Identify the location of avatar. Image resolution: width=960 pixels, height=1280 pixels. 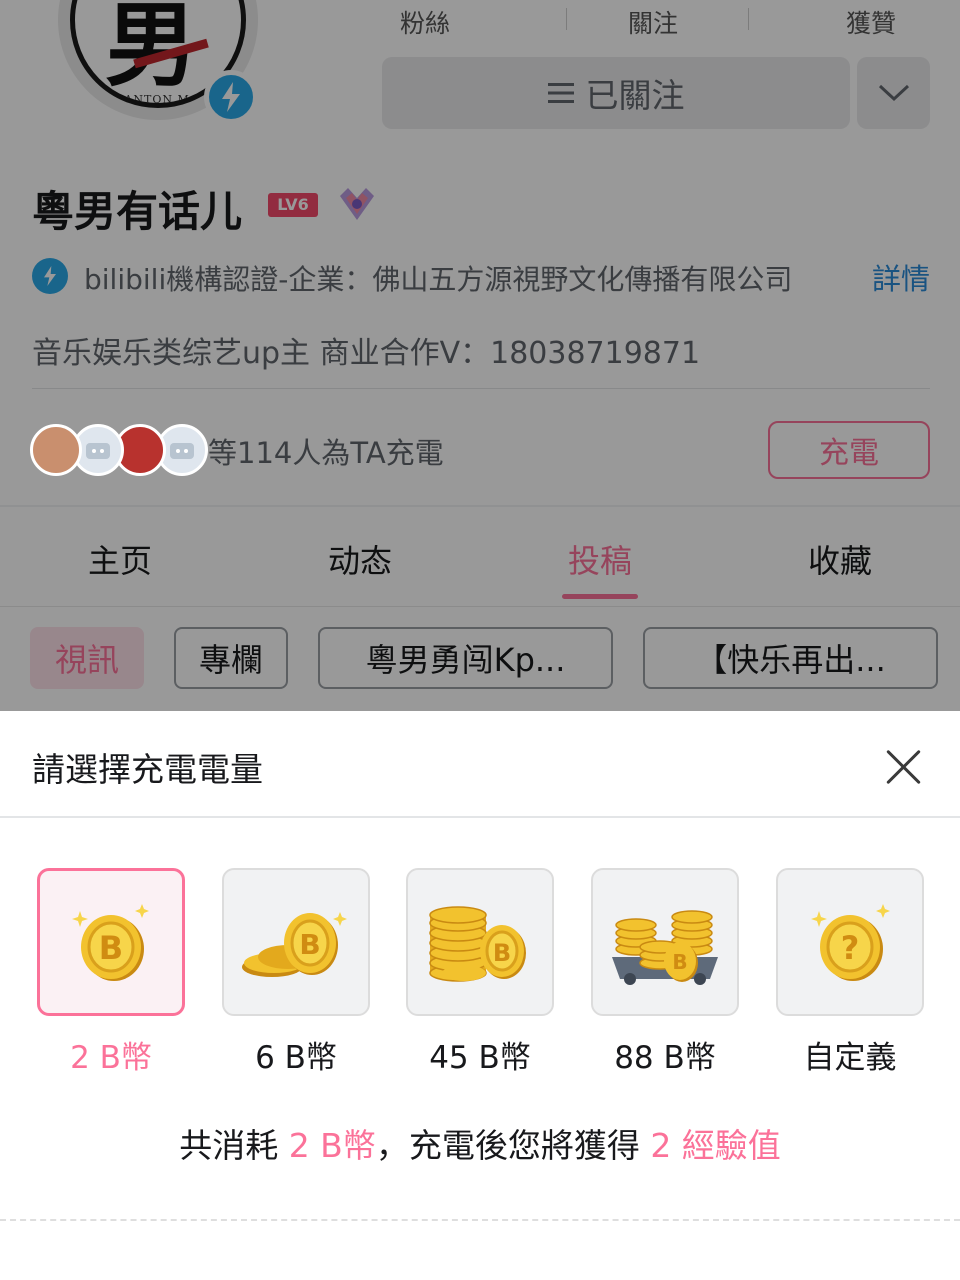
(56, 450).